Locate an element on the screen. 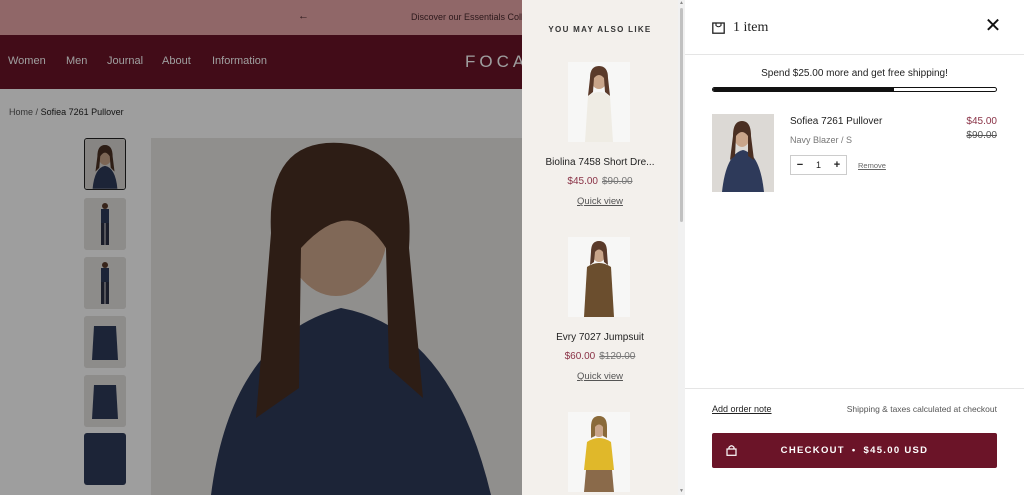 The width and height of the screenshot is (1024, 495). tax-note: Shipping & taxes calculated at checkout is located at coordinates (921, 409).